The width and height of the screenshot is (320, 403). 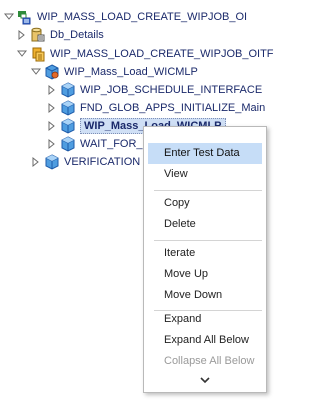 I want to click on menu-item-view: View, so click(x=205, y=174).